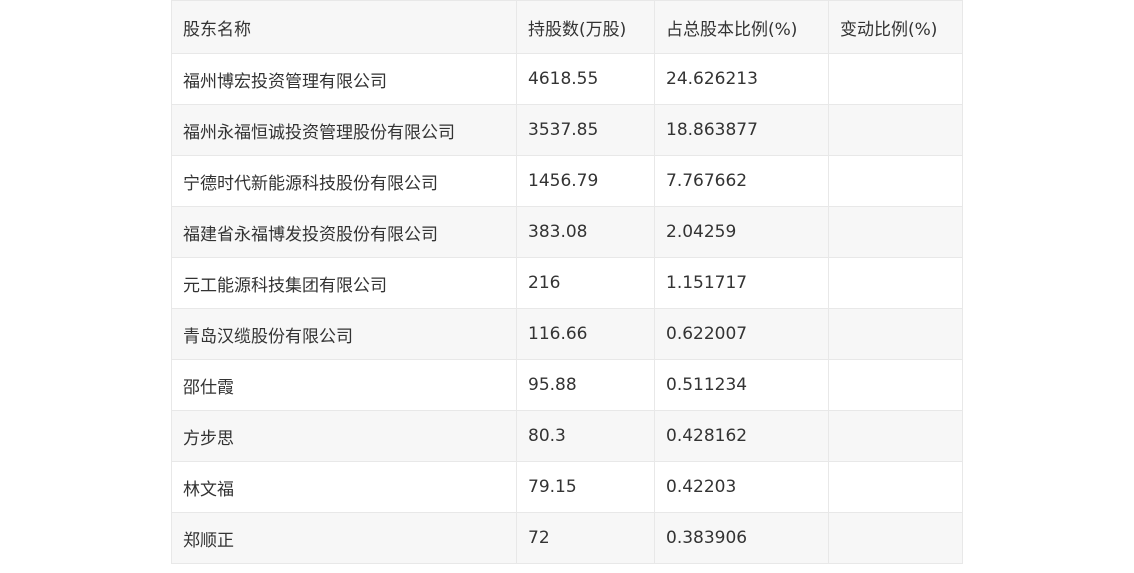  Describe the element at coordinates (741, 27) in the screenshot. I see `header-share-ratio: 占总股本比例(%)` at that location.